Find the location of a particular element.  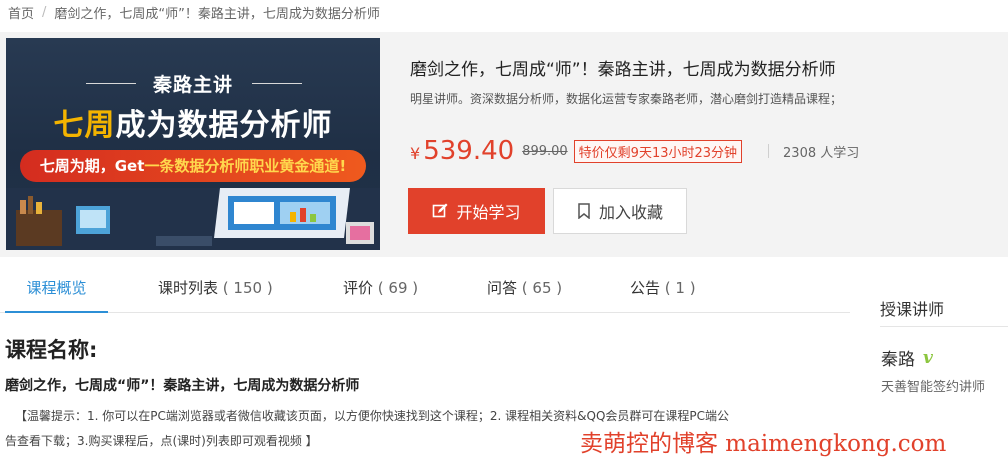

verified-badge-icon: v is located at coordinates (928, 357).